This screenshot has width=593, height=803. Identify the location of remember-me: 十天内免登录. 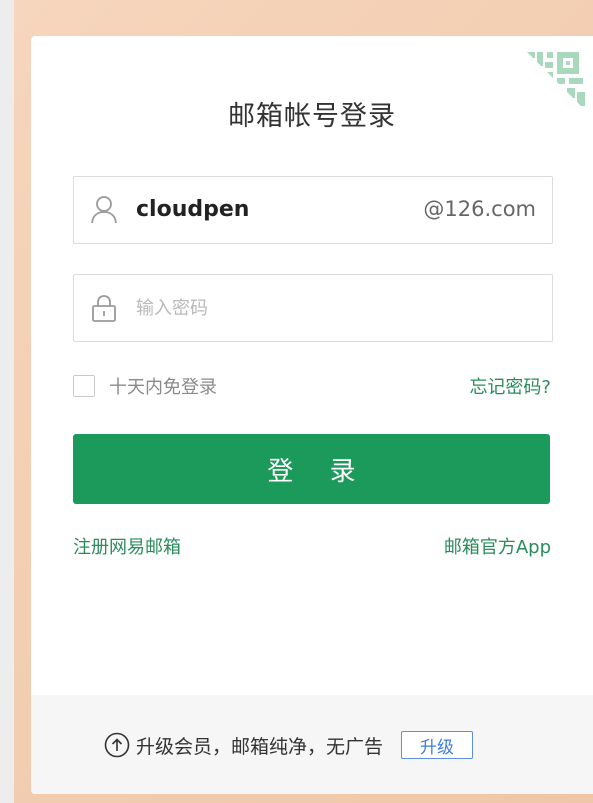
(145, 386).